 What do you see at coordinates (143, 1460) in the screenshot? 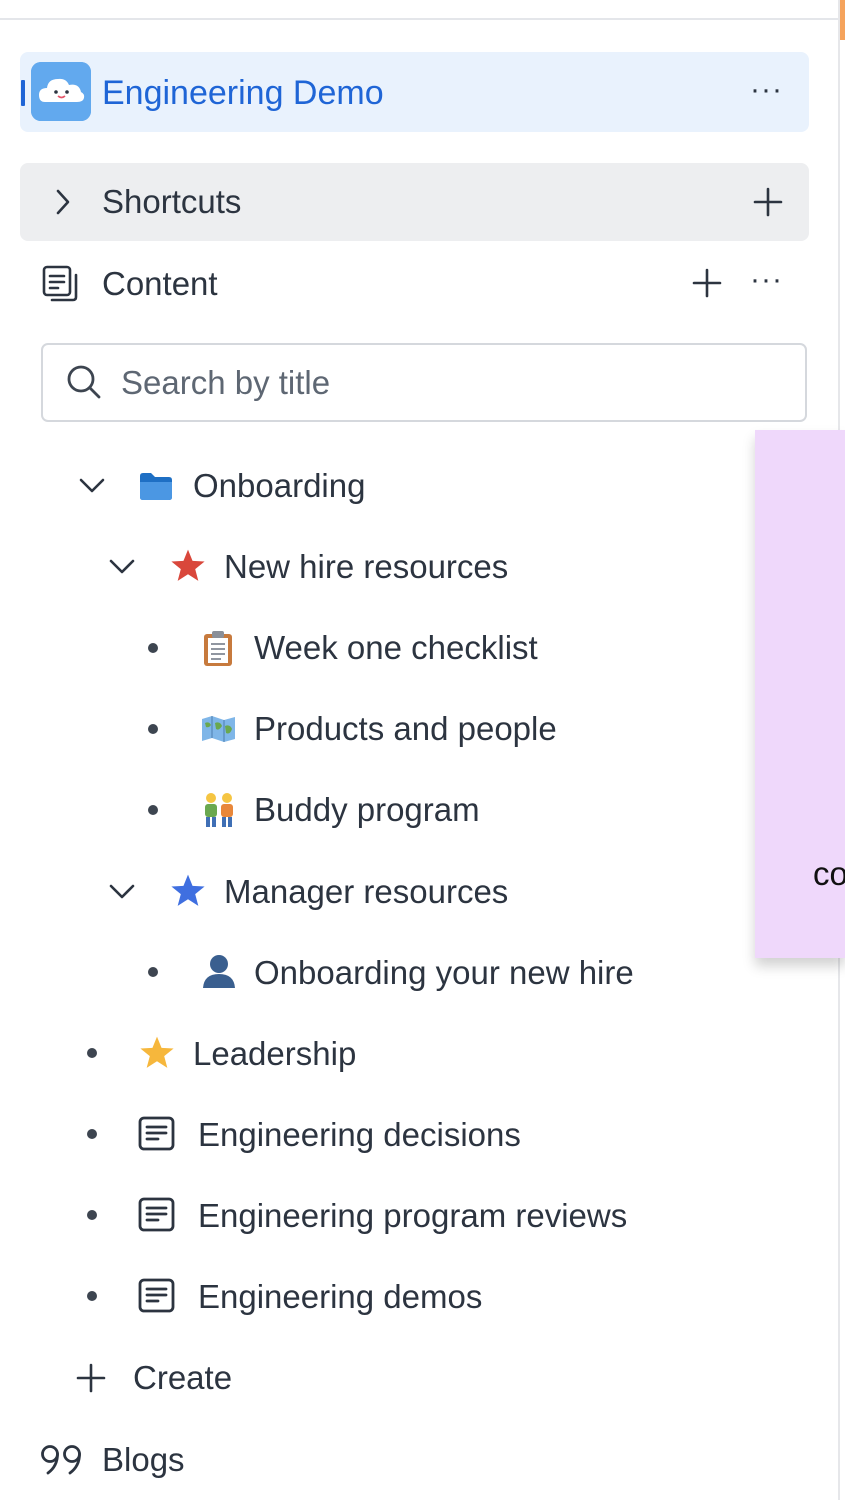
I see `blogs-link: Blogs` at bounding box center [143, 1460].